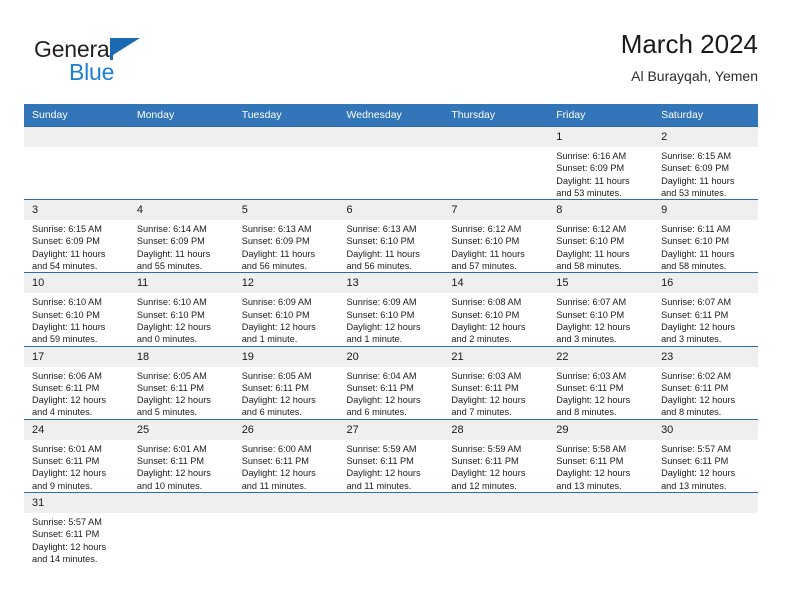  What do you see at coordinates (67, 302) in the screenshot?
I see `day-detail-line: Sunrise: 6:10 AM` at bounding box center [67, 302].